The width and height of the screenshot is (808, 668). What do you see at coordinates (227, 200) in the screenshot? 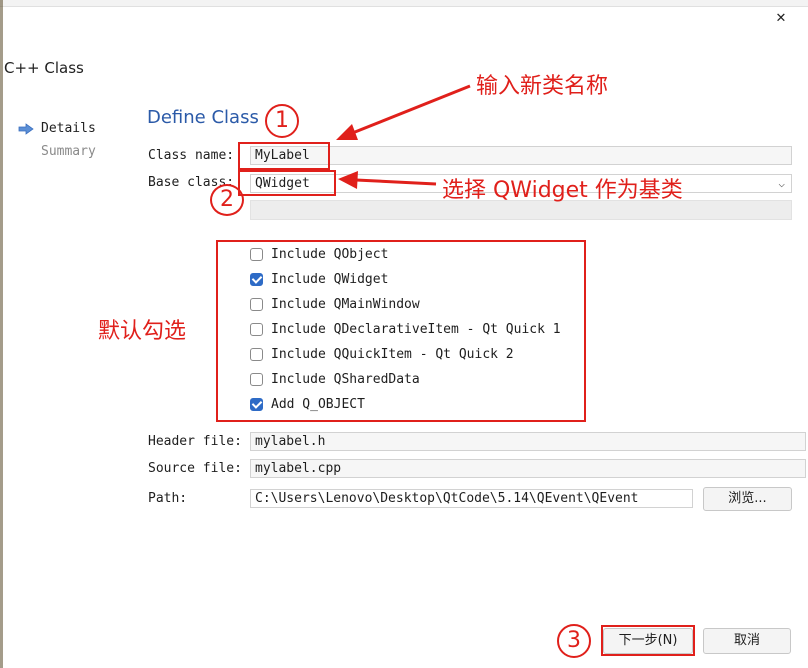
I see `step-number-2: 2` at bounding box center [227, 200].